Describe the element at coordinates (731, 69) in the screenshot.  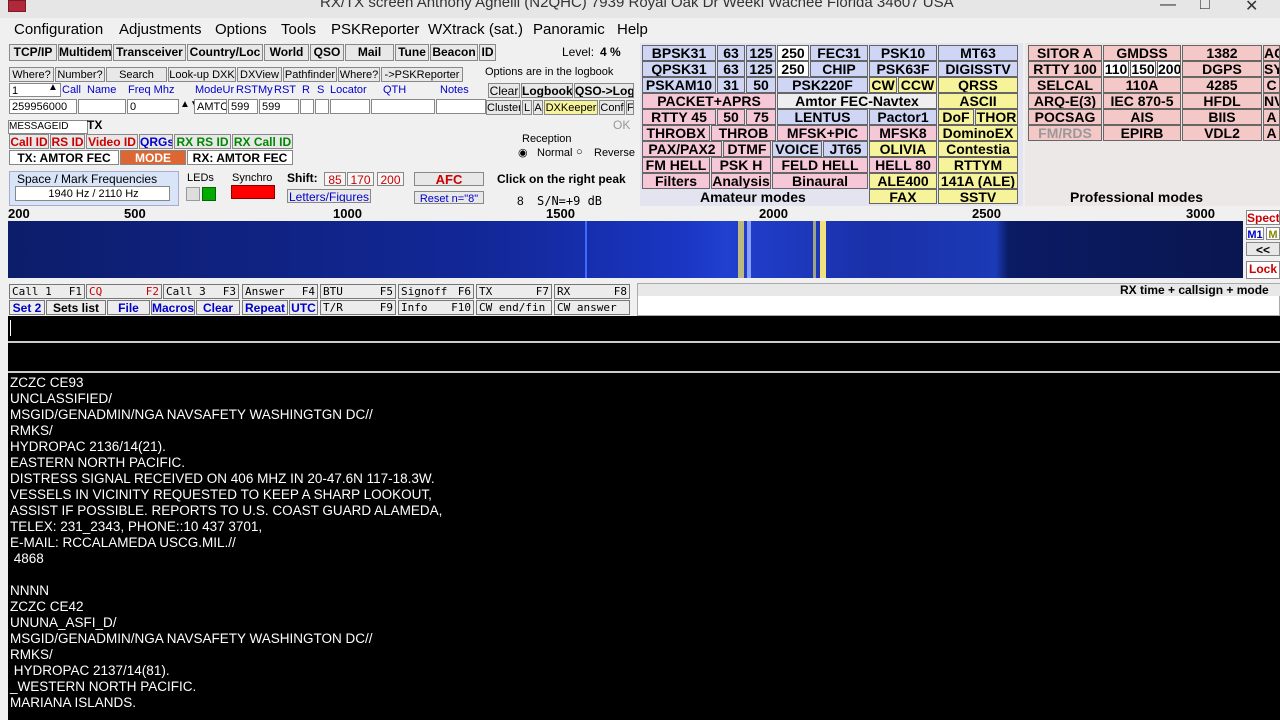
I see `mode-qpsk63: 63` at that location.